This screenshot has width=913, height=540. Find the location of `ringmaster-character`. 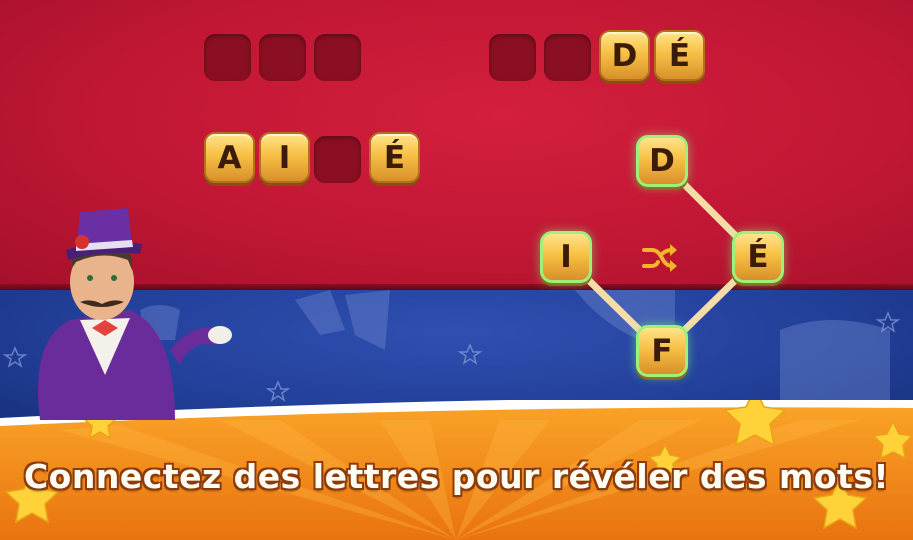

ringmaster-character is located at coordinates (135, 314).